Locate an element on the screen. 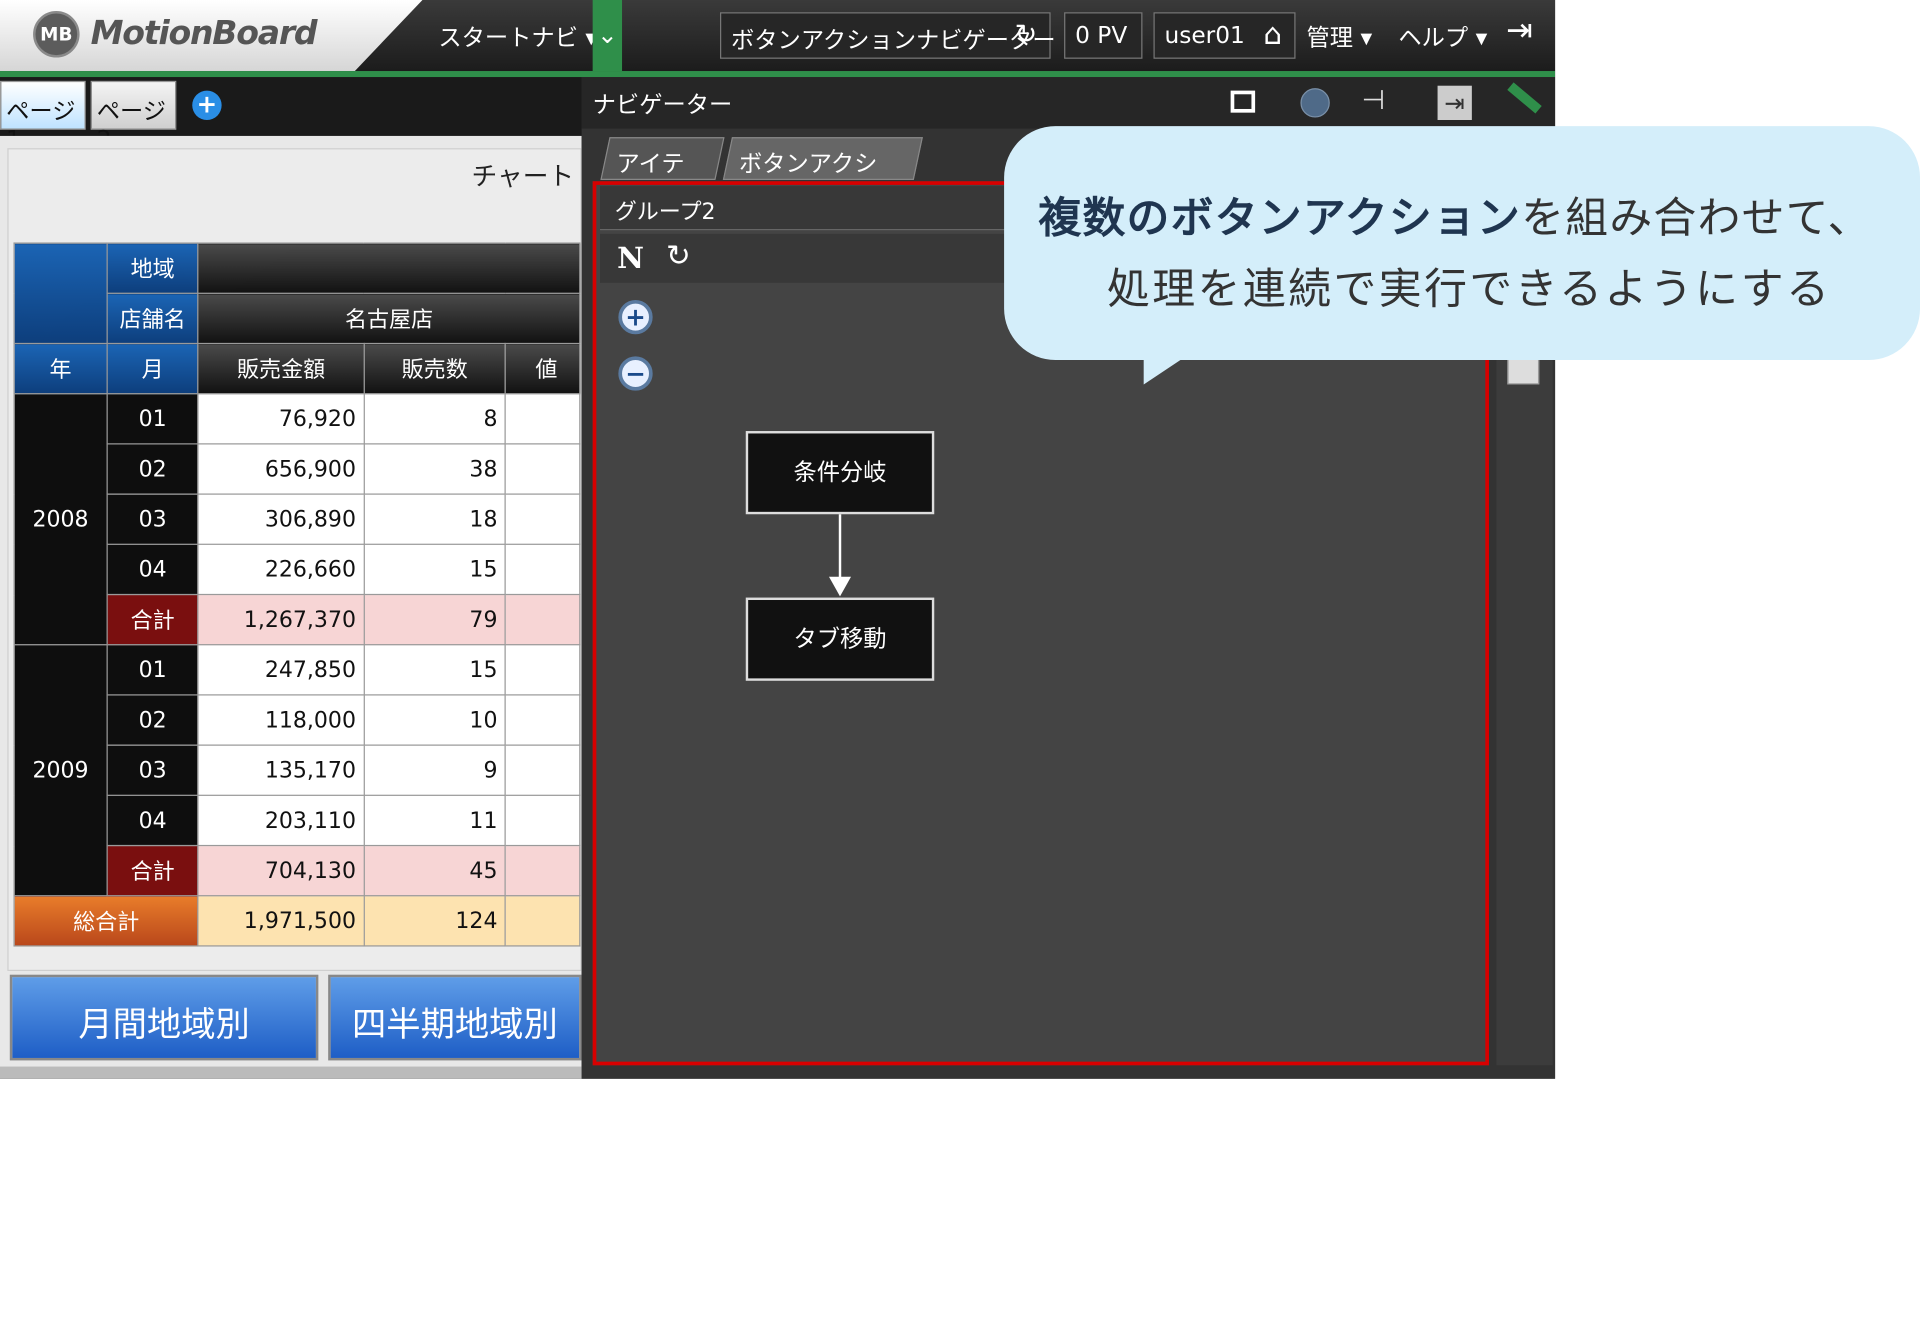 This screenshot has width=1920, height=1321. page-tabs-bar is located at coordinates (291, 106).